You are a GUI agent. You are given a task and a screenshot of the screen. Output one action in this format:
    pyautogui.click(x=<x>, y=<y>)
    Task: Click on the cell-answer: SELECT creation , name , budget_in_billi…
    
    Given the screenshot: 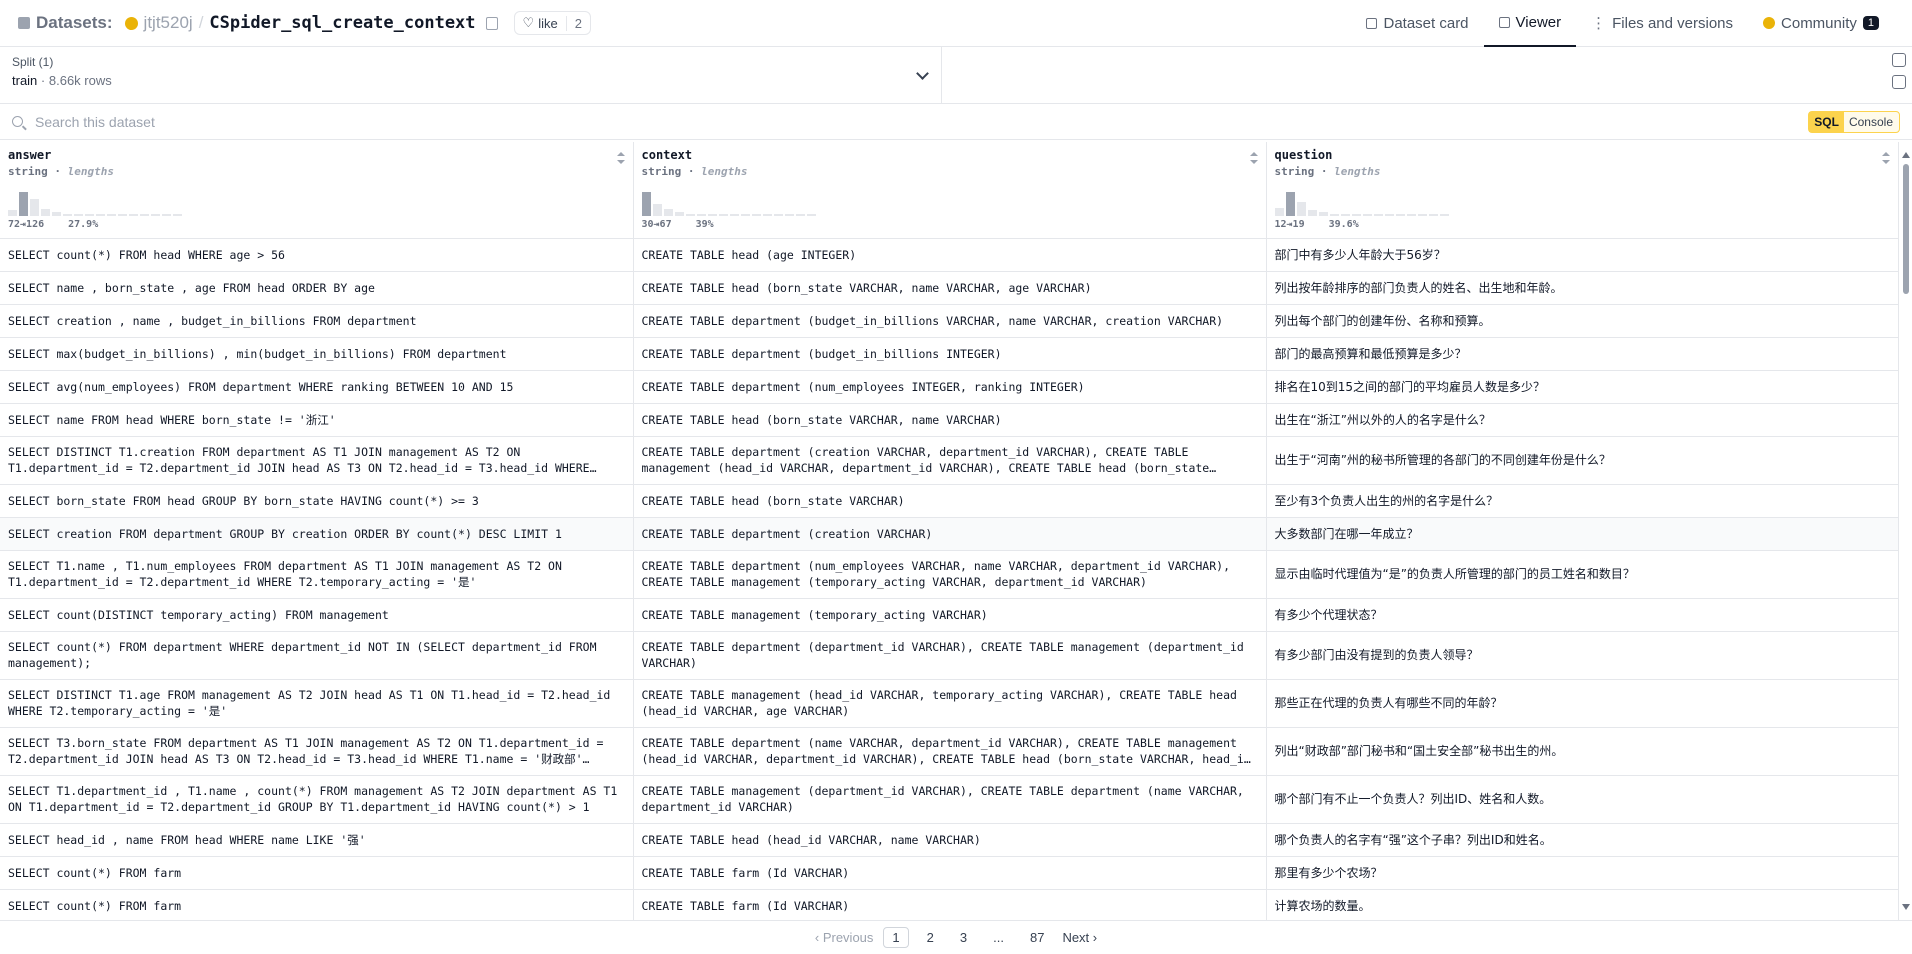 What is the action you would take?
    pyautogui.click(x=317, y=321)
    